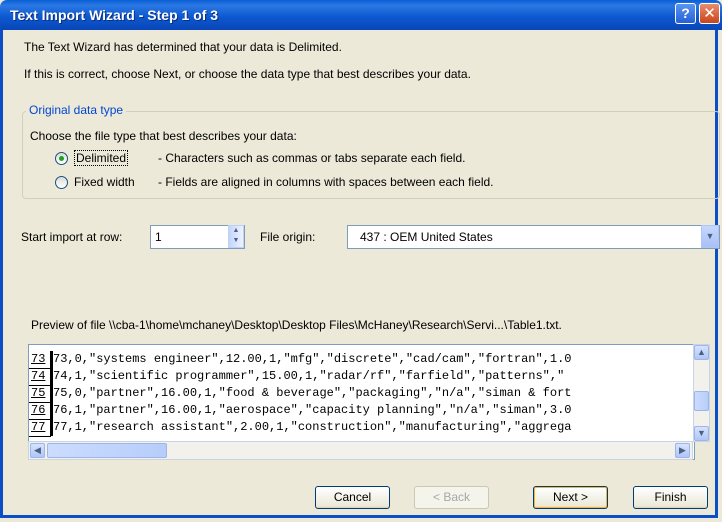 Image resolution: width=722 pixels, height=522 pixels. What do you see at coordinates (682, 450) in the screenshot?
I see `scroll-right-icon: ▶` at bounding box center [682, 450].